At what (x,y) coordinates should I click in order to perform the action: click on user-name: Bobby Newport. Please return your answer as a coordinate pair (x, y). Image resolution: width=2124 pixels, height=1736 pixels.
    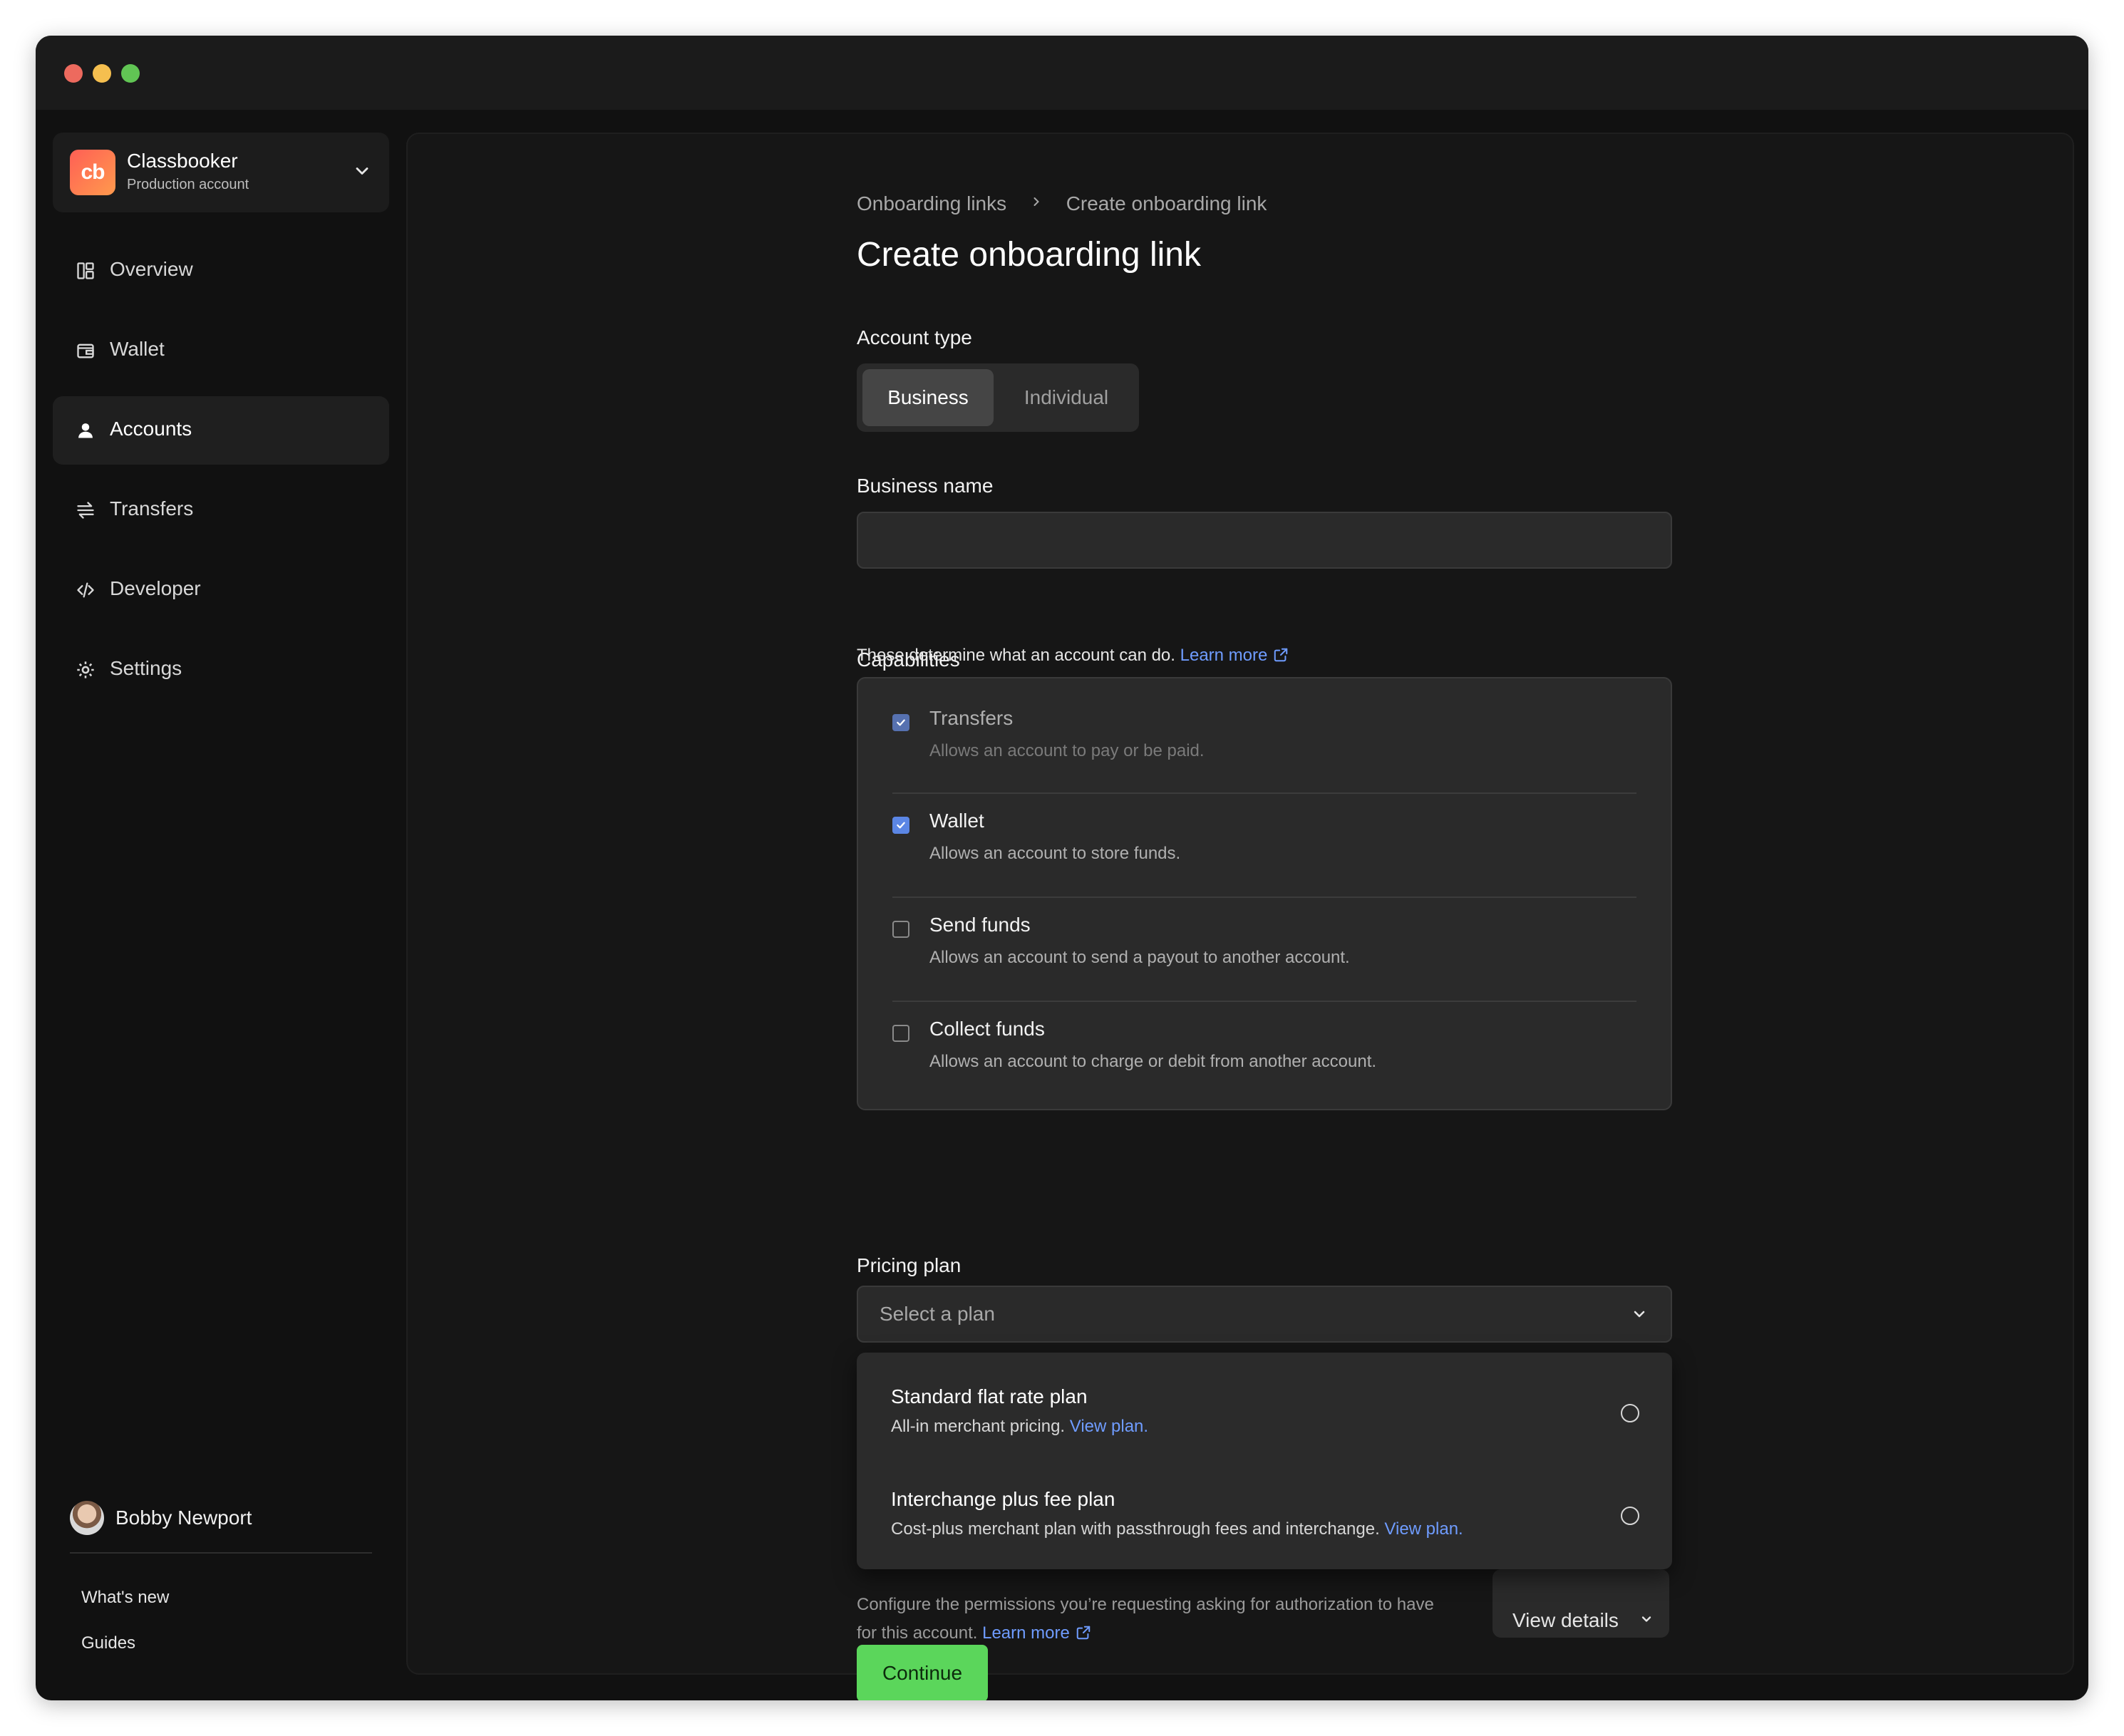
    Looking at the image, I should click on (183, 1518).